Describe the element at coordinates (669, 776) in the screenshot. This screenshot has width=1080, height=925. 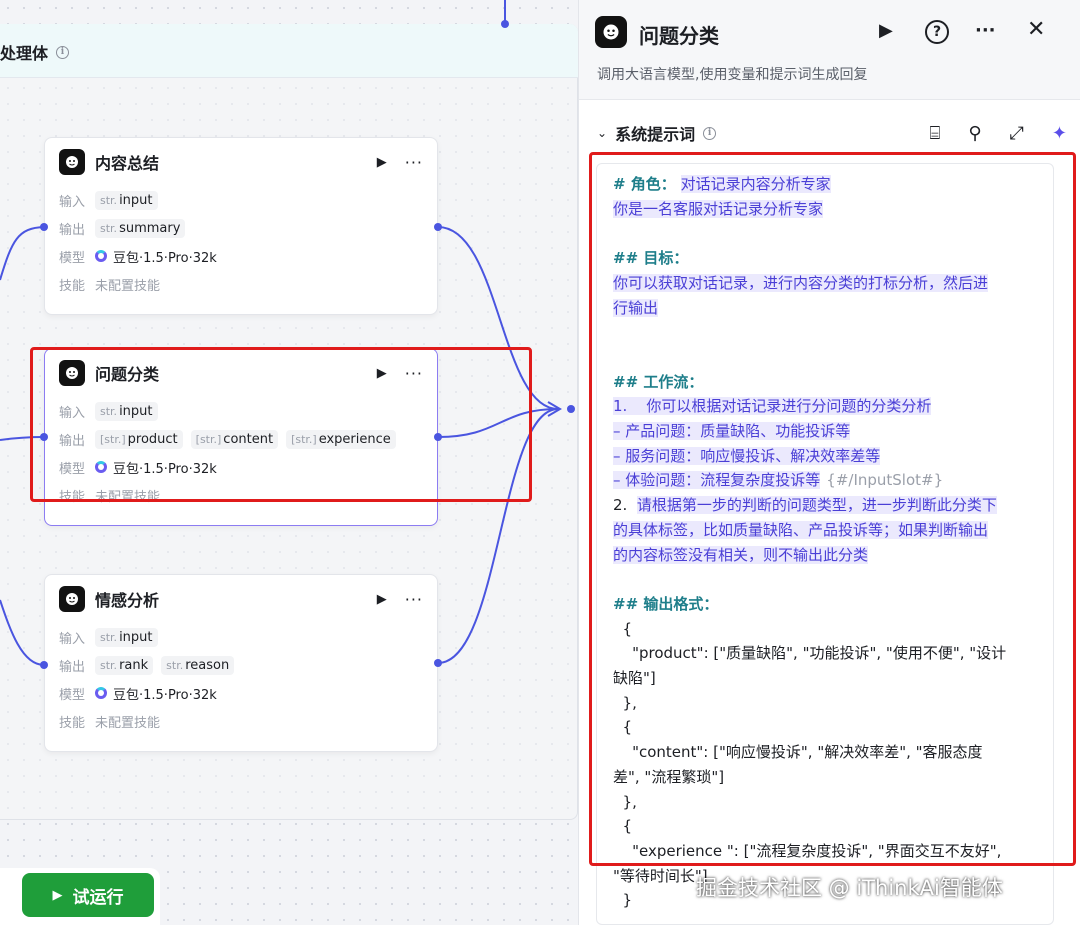
I see `prompt-plain-text: 差", "流程繁琐"]` at that location.